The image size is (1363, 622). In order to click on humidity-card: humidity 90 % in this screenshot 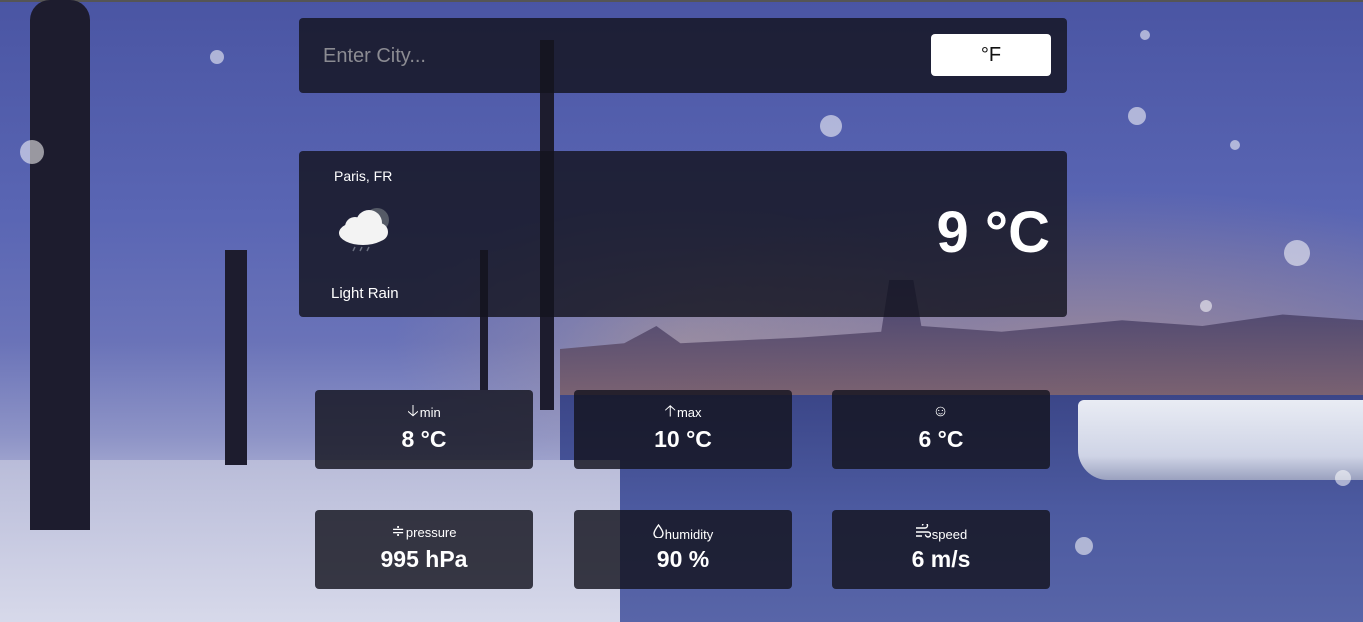, I will do `click(683, 549)`.